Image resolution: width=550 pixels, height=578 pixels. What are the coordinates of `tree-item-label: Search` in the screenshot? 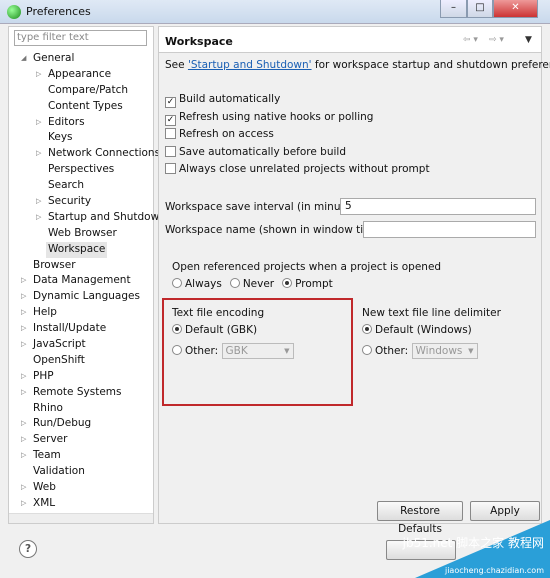 It's located at (66, 185).